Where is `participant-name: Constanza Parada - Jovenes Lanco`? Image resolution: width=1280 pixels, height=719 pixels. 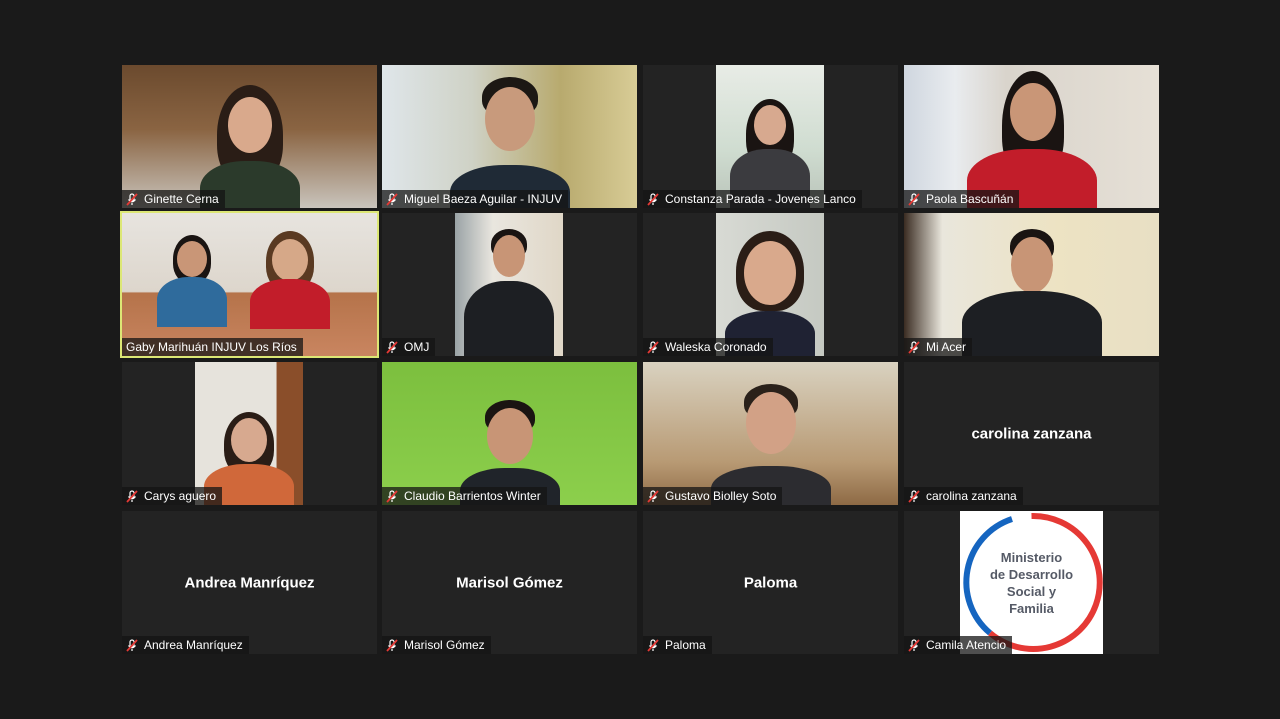
participant-name: Constanza Parada - Jovenes Lanco is located at coordinates (760, 199).